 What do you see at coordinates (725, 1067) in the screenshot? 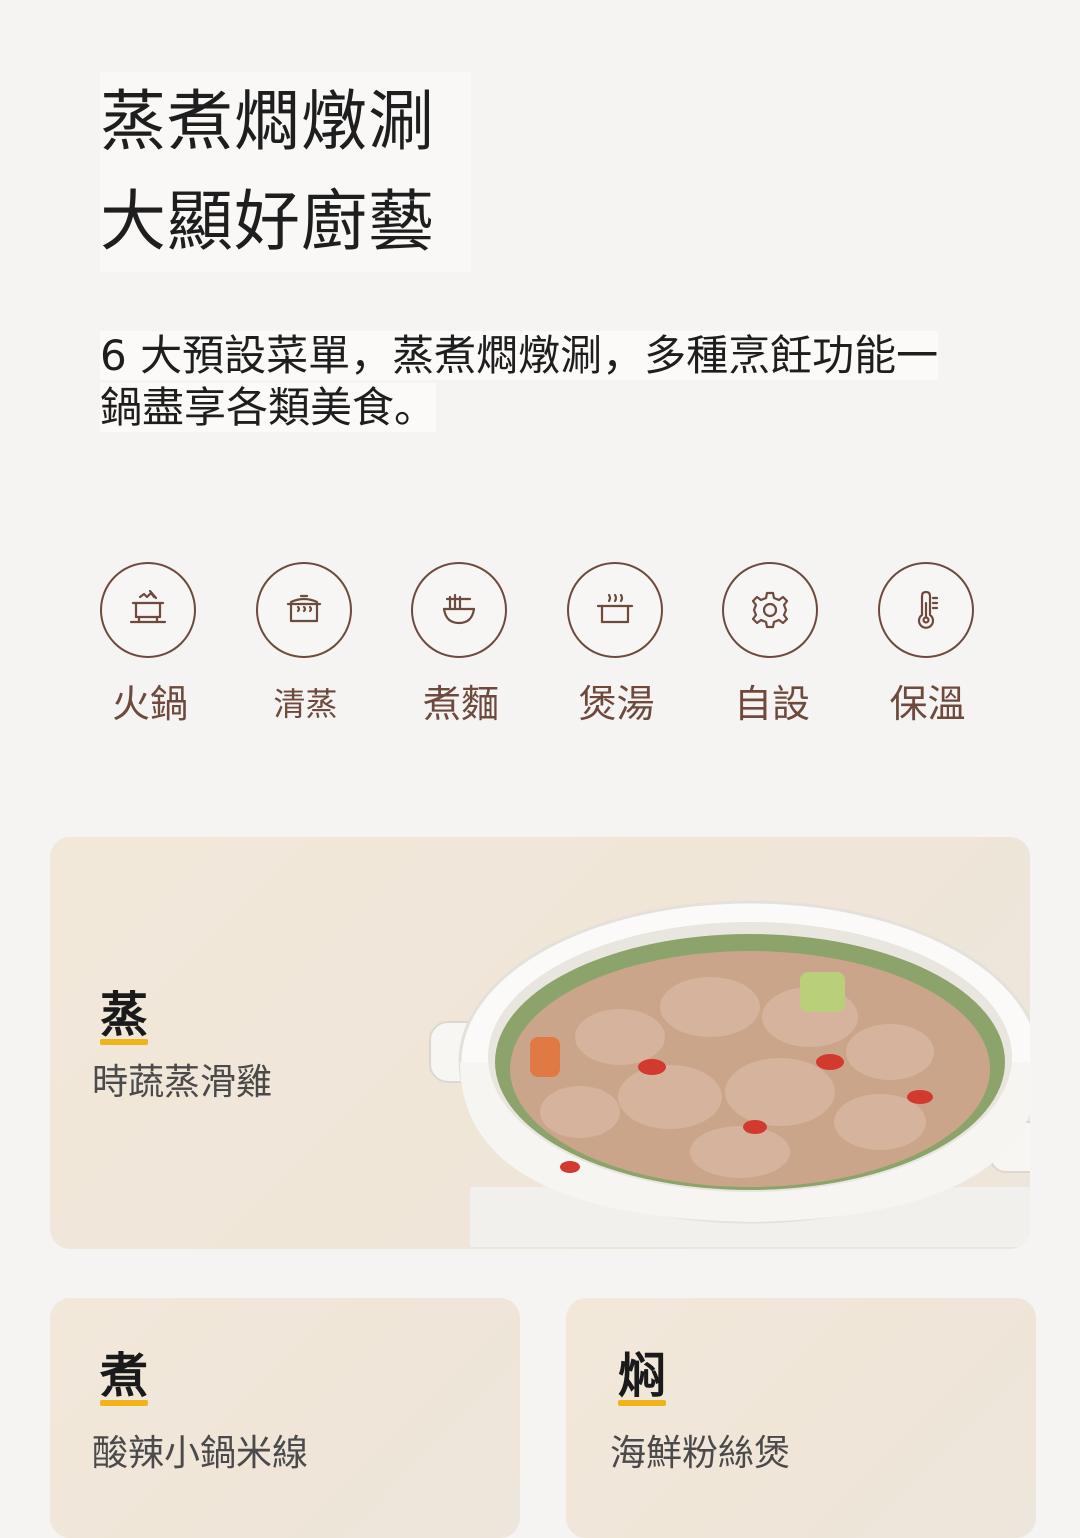
I see `steamed-chicken-bowl-image` at bounding box center [725, 1067].